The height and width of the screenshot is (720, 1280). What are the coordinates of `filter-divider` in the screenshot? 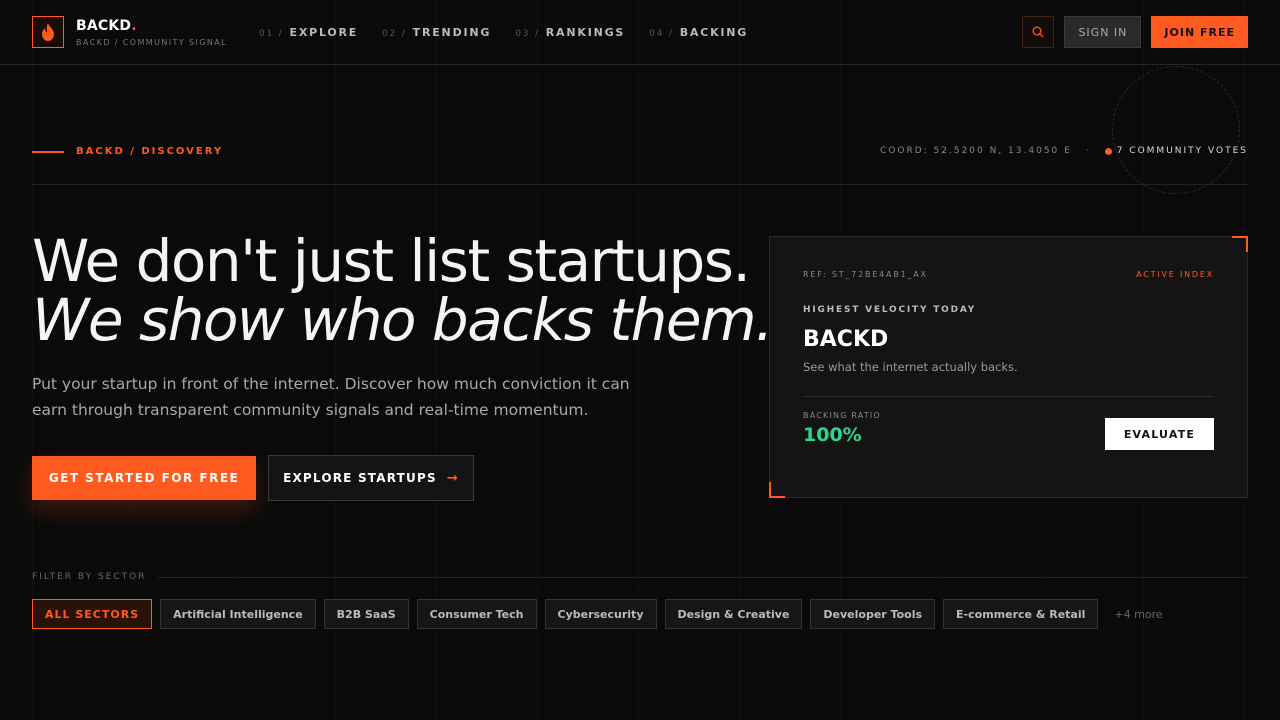 It's located at (703, 577).